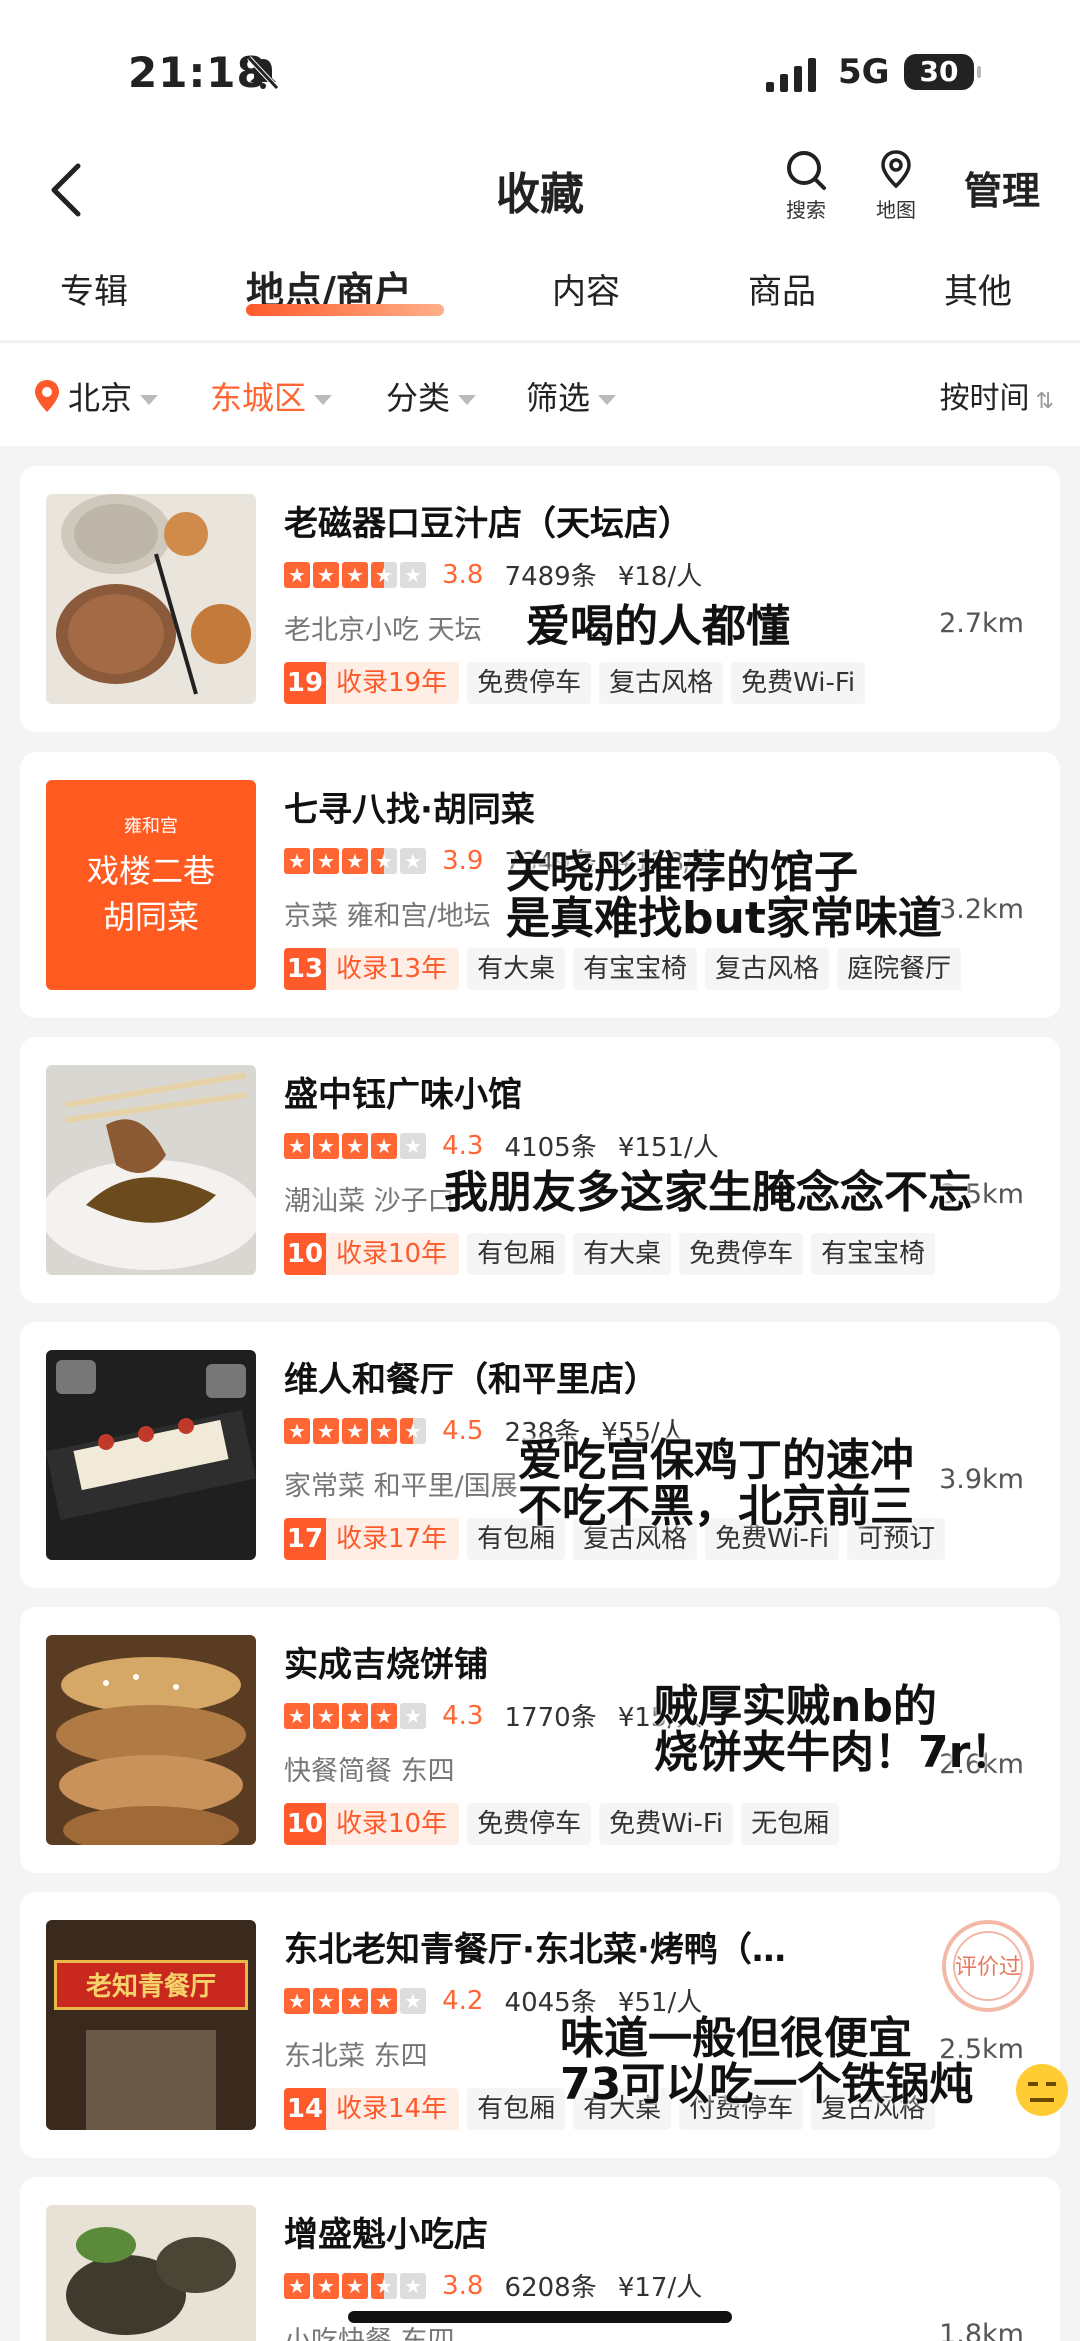 The height and width of the screenshot is (2341, 1080). Describe the element at coordinates (896, 169) in the screenshot. I see `map-pin-icon` at that location.